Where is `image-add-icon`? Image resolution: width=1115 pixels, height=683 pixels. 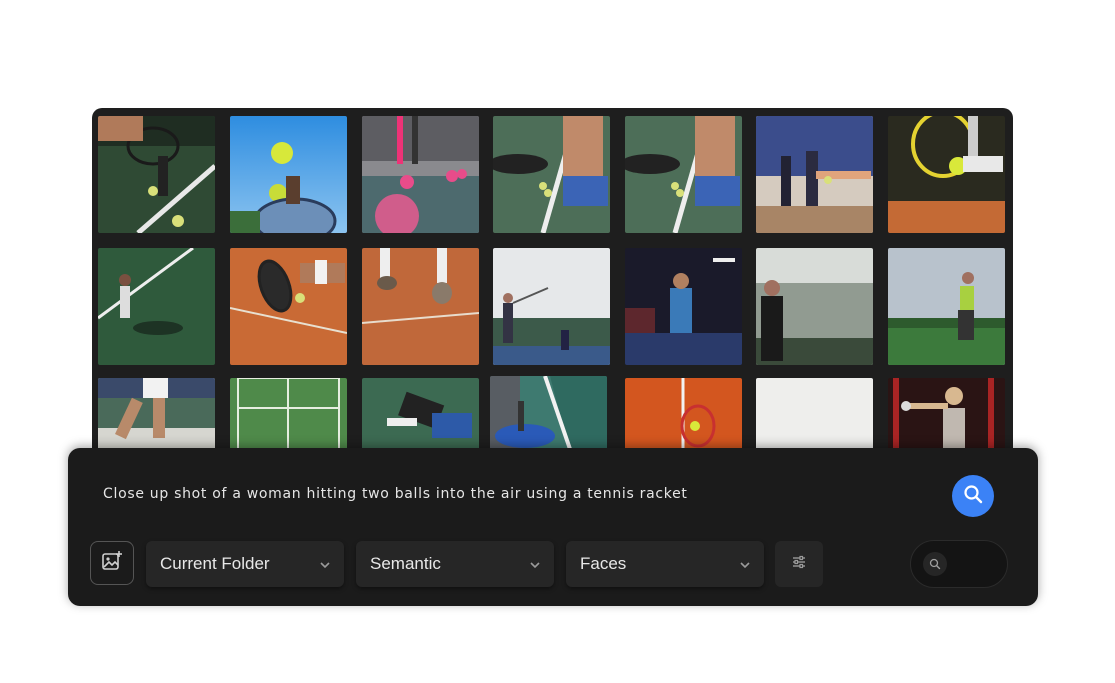 image-add-icon is located at coordinates (112, 563).